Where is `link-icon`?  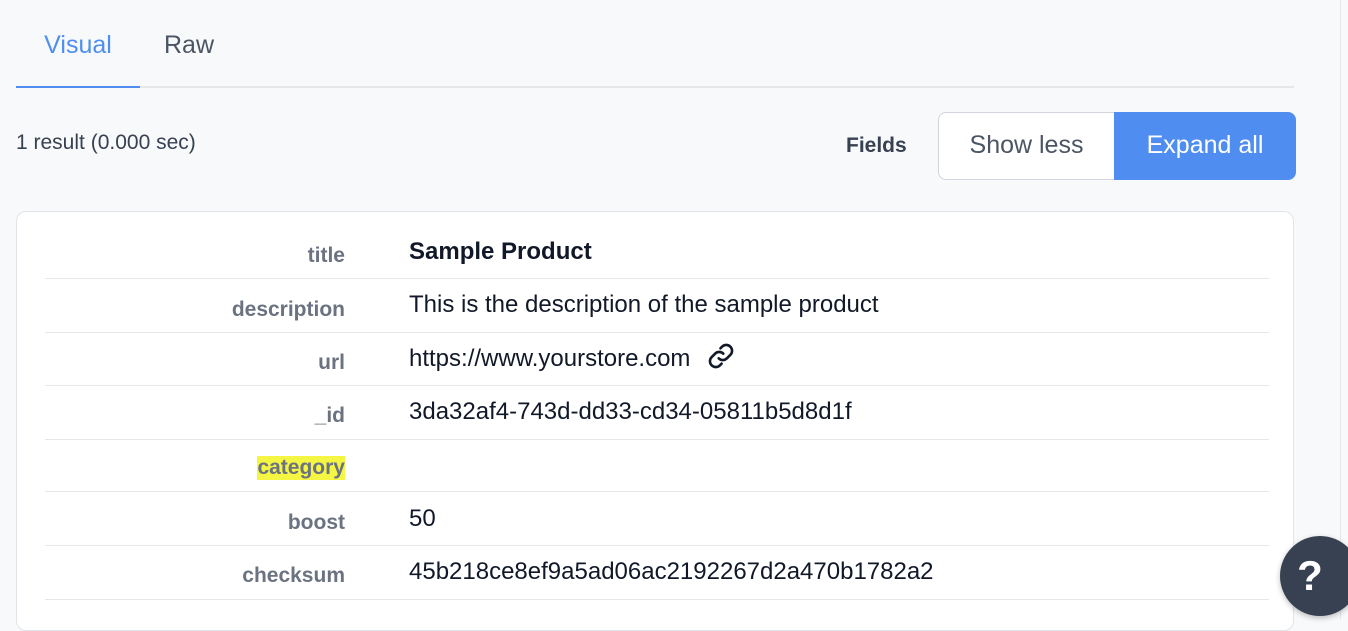
link-icon is located at coordinates (721, 356).